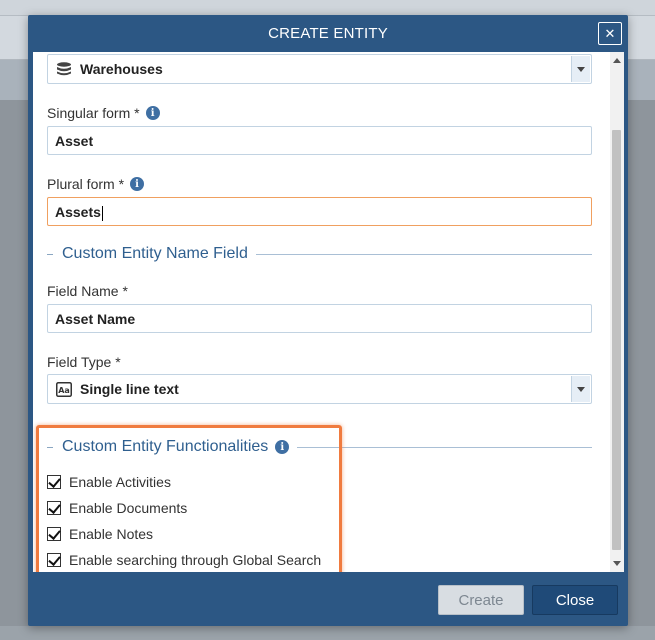  What do you see at coordinates (121, 69) in the screenshot?
I see `module-select-value: Warehouses` at bounding box center [121, 69].